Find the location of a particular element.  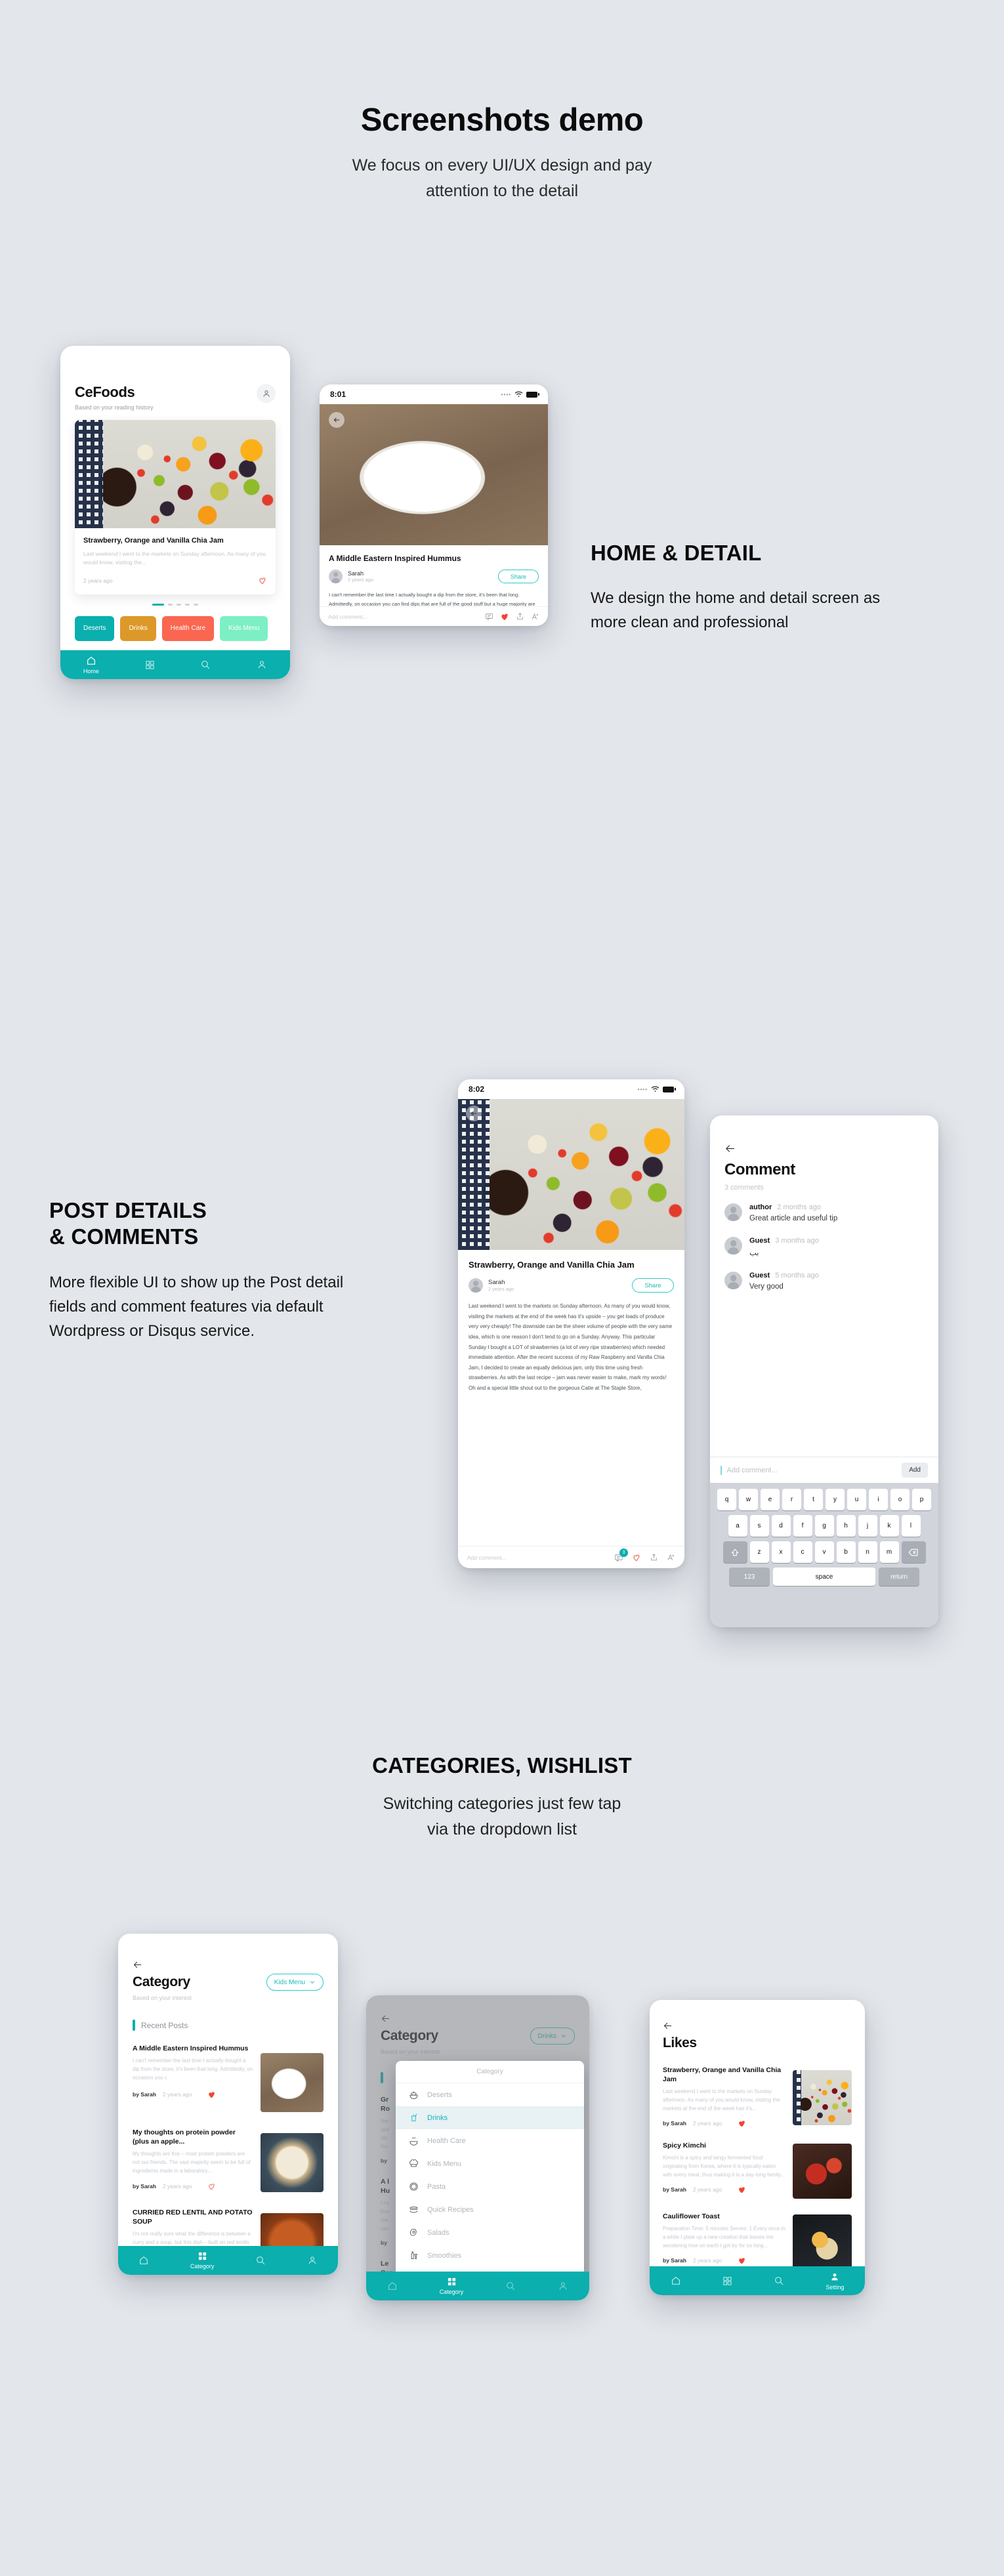

key-return: return is located at coordinates (899, 1577).